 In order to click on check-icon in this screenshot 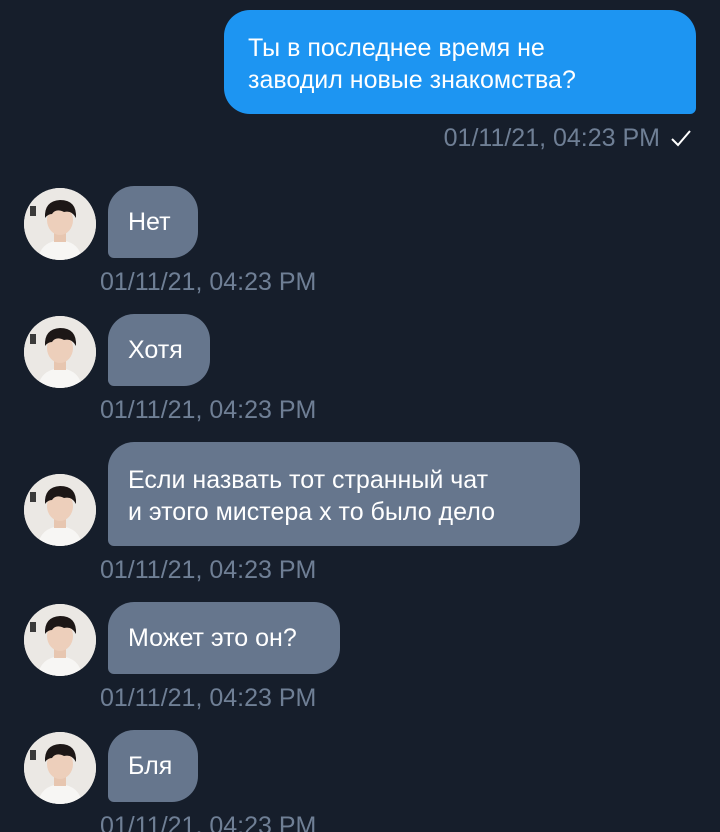, I will do `click(681, 138)`.